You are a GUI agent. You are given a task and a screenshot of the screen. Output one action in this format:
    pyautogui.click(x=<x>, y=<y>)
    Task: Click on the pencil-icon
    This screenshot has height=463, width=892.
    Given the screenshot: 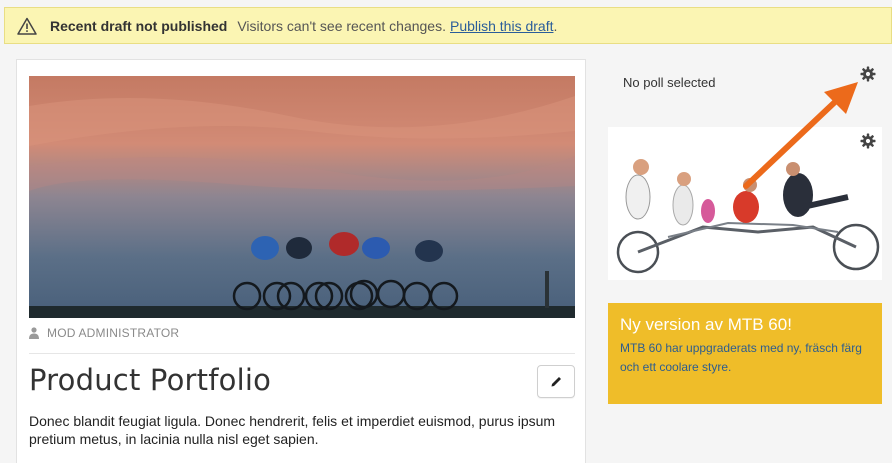 What is the action you would take?
    pyautogui.click(x=556, y=382)
    